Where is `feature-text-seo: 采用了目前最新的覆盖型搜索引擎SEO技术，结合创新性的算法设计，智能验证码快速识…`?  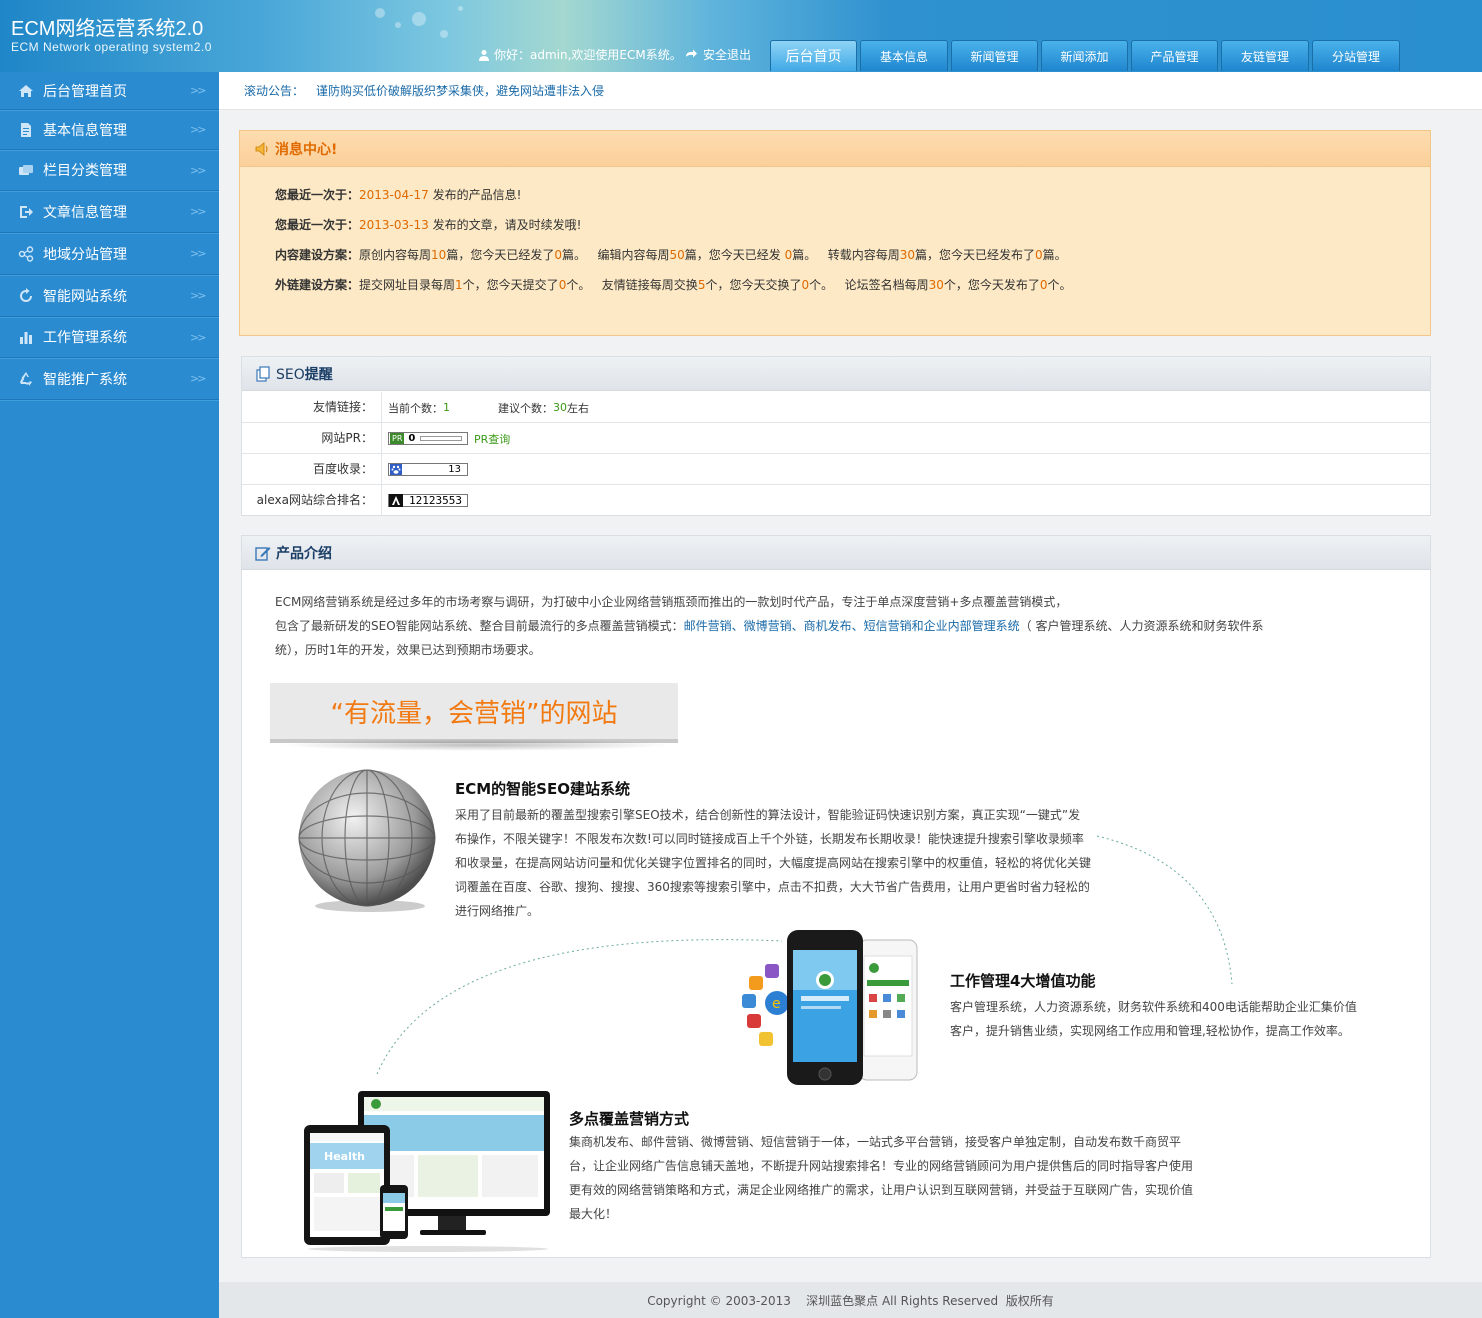 feature-text-seo: 采用了目前最新的覆盖型搜索引擎SEO技术，结合创新性的算法设计，智能验证码快速识… is located at coordinates (780, 863).